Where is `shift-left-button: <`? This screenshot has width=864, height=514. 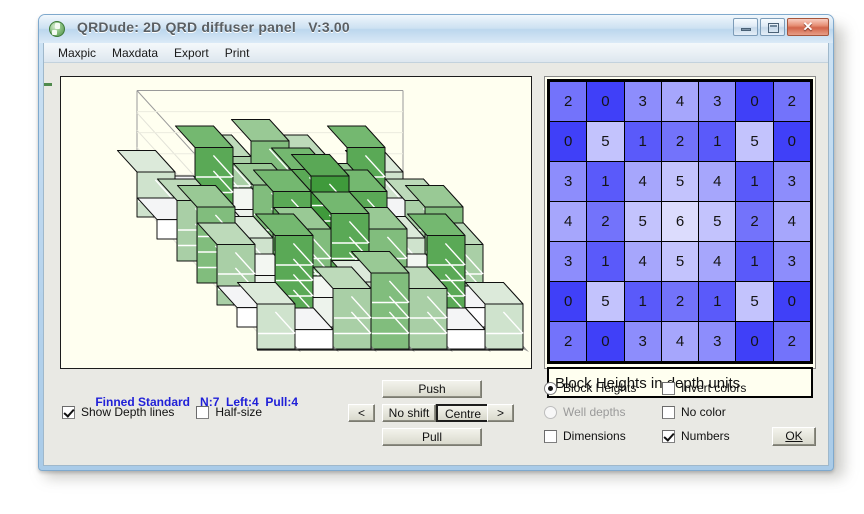
shift-left-button: < is located at coordinates (361, 413).